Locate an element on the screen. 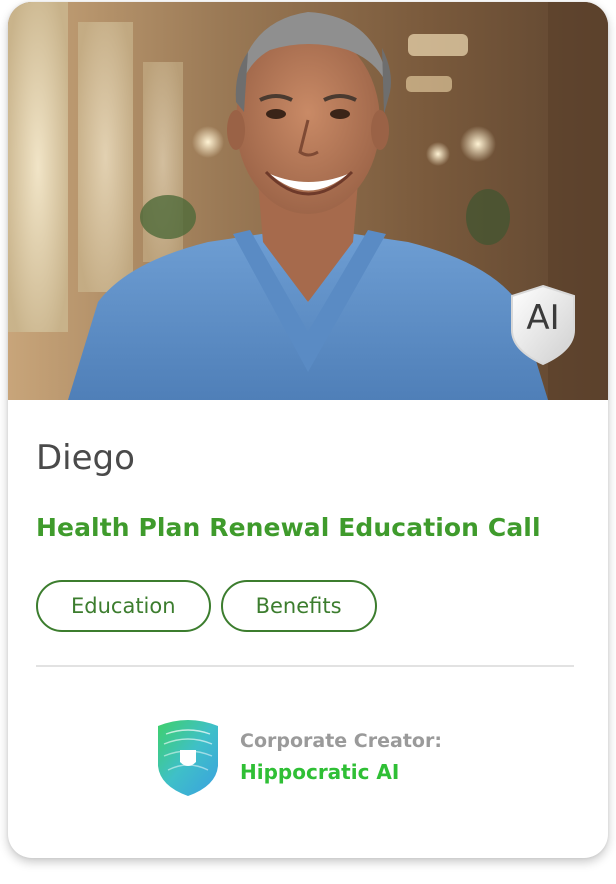  creator-label: Corporate Creator: is located at coordinates (341, 741).